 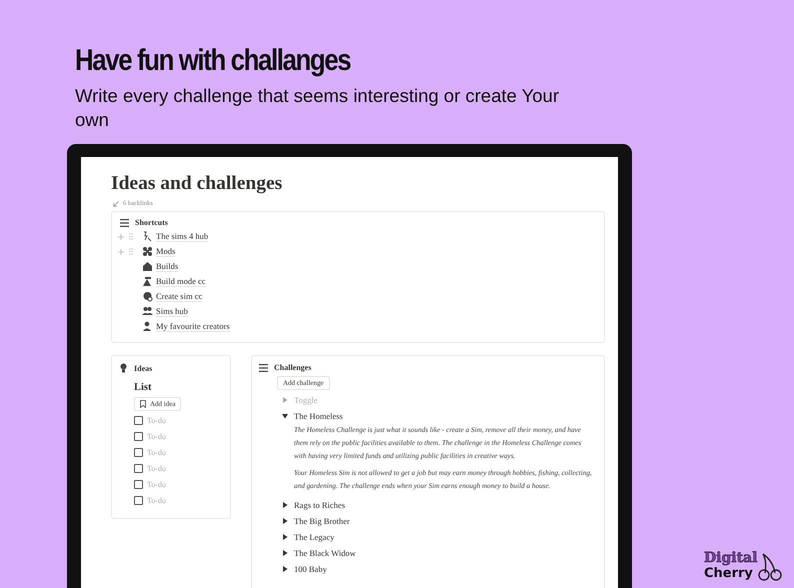 What do you see at coordinates (293, 367) in the screenshot?
I see `section-title: Challenges` at bounding box center [293, 367].